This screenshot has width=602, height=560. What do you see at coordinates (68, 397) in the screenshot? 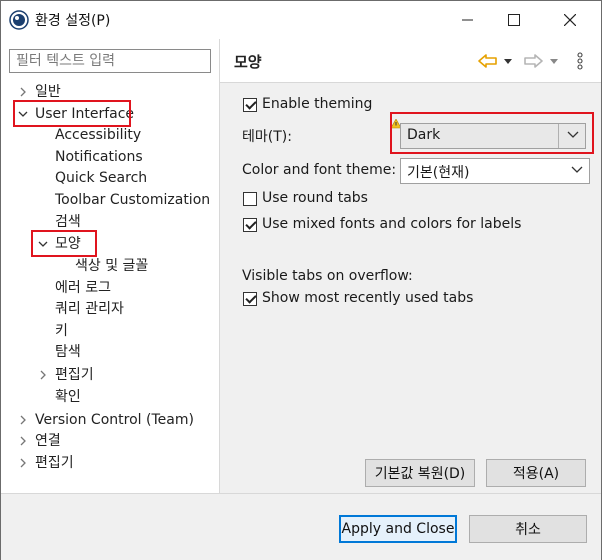
I see `tree-item-confirm: 확인` at bounding box center [68, 397].